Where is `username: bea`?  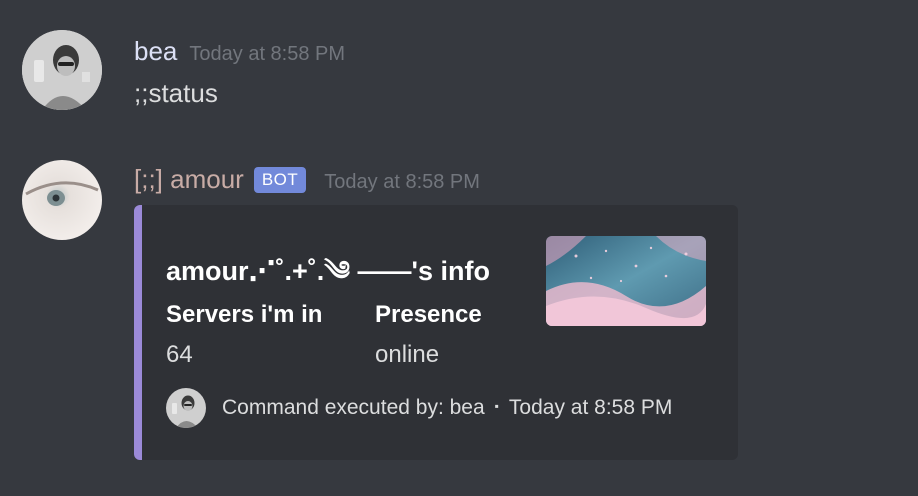 username: bea is located at coordinates (155, 51).